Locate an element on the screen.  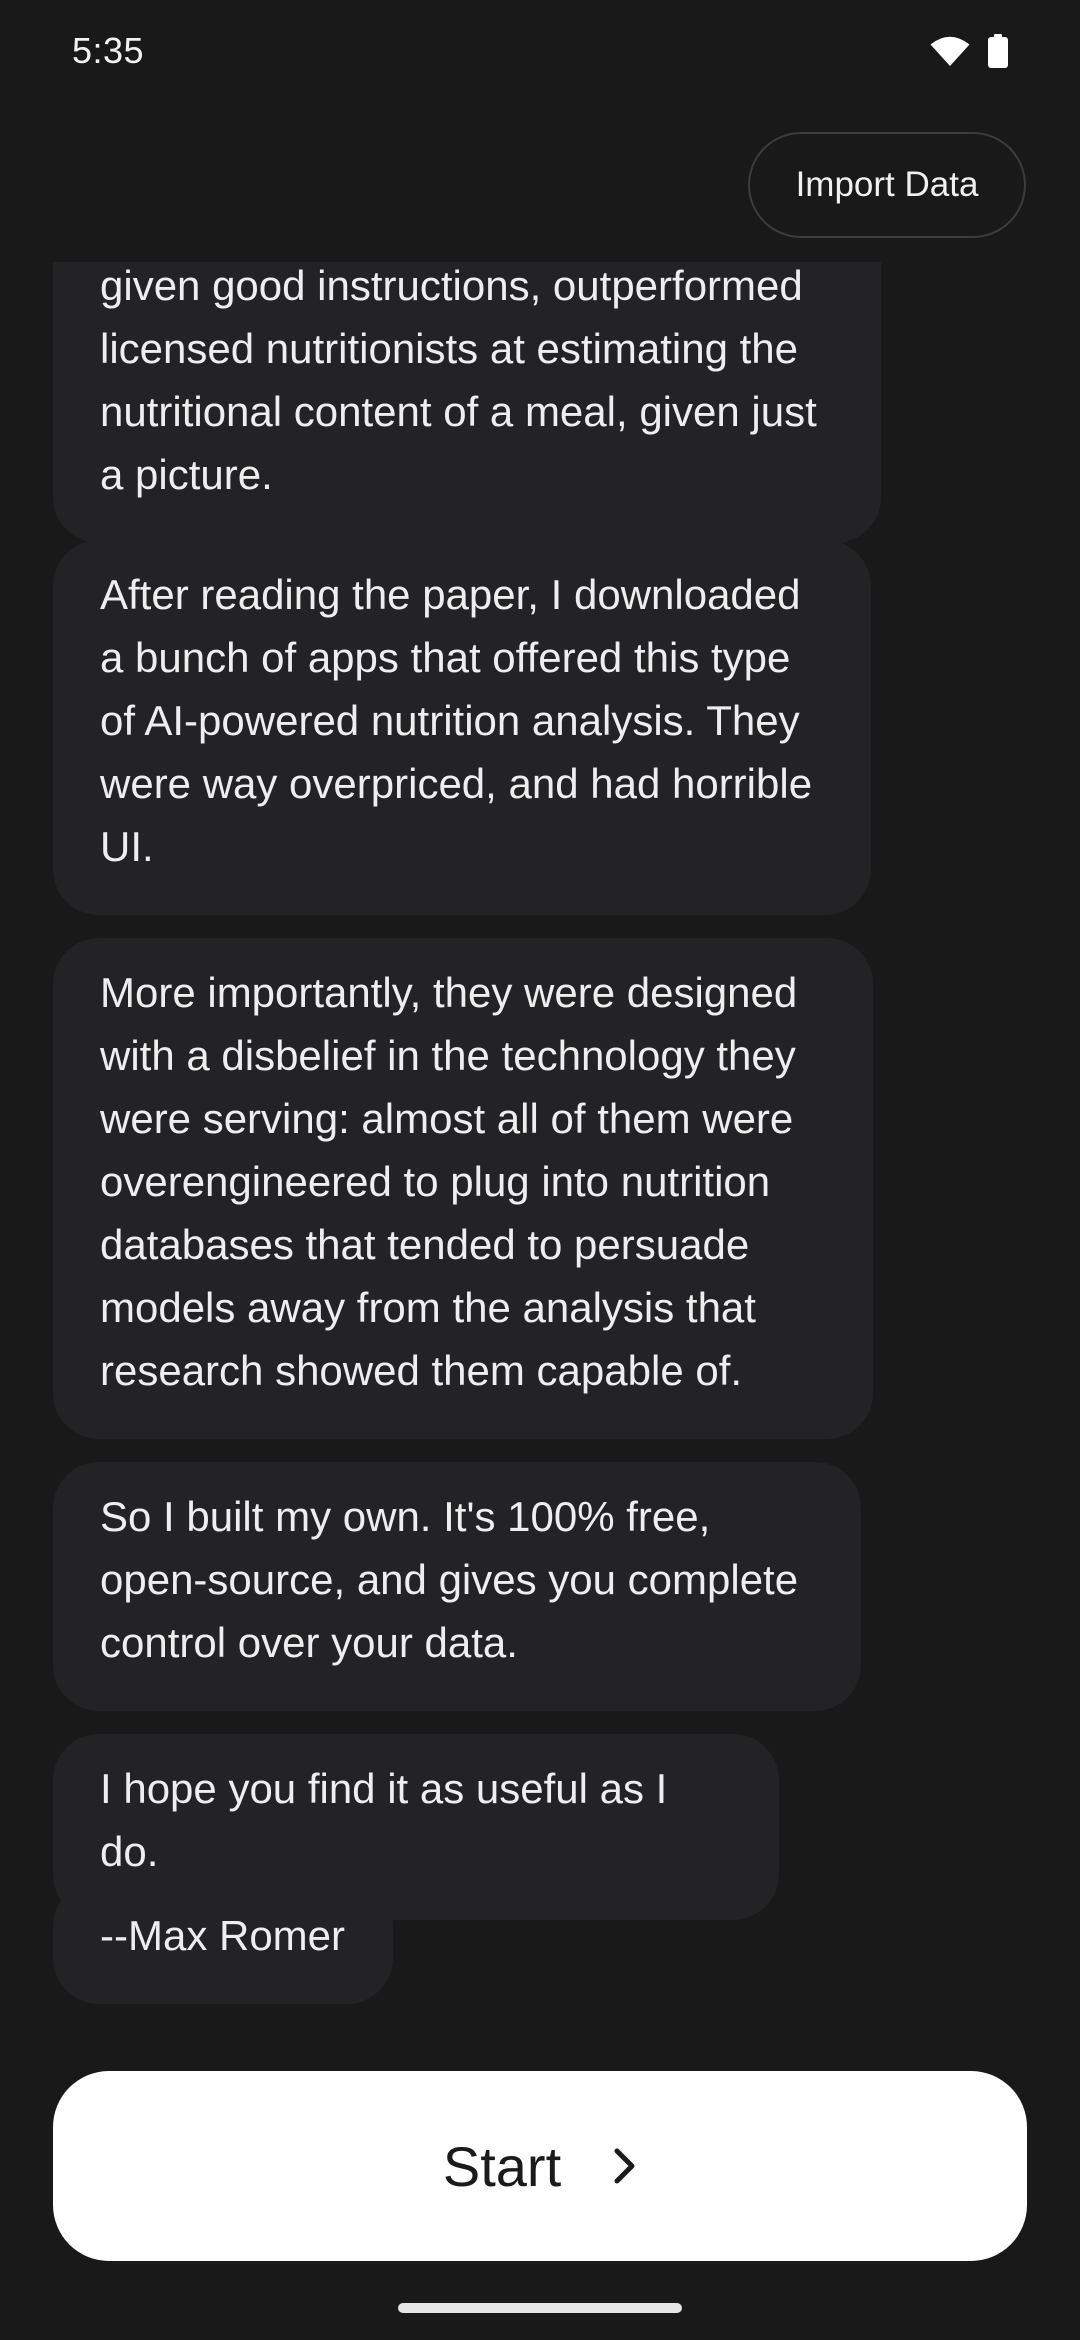
message-text: I hope you find it as useful as I do. is located at coordinates (384, 1820).